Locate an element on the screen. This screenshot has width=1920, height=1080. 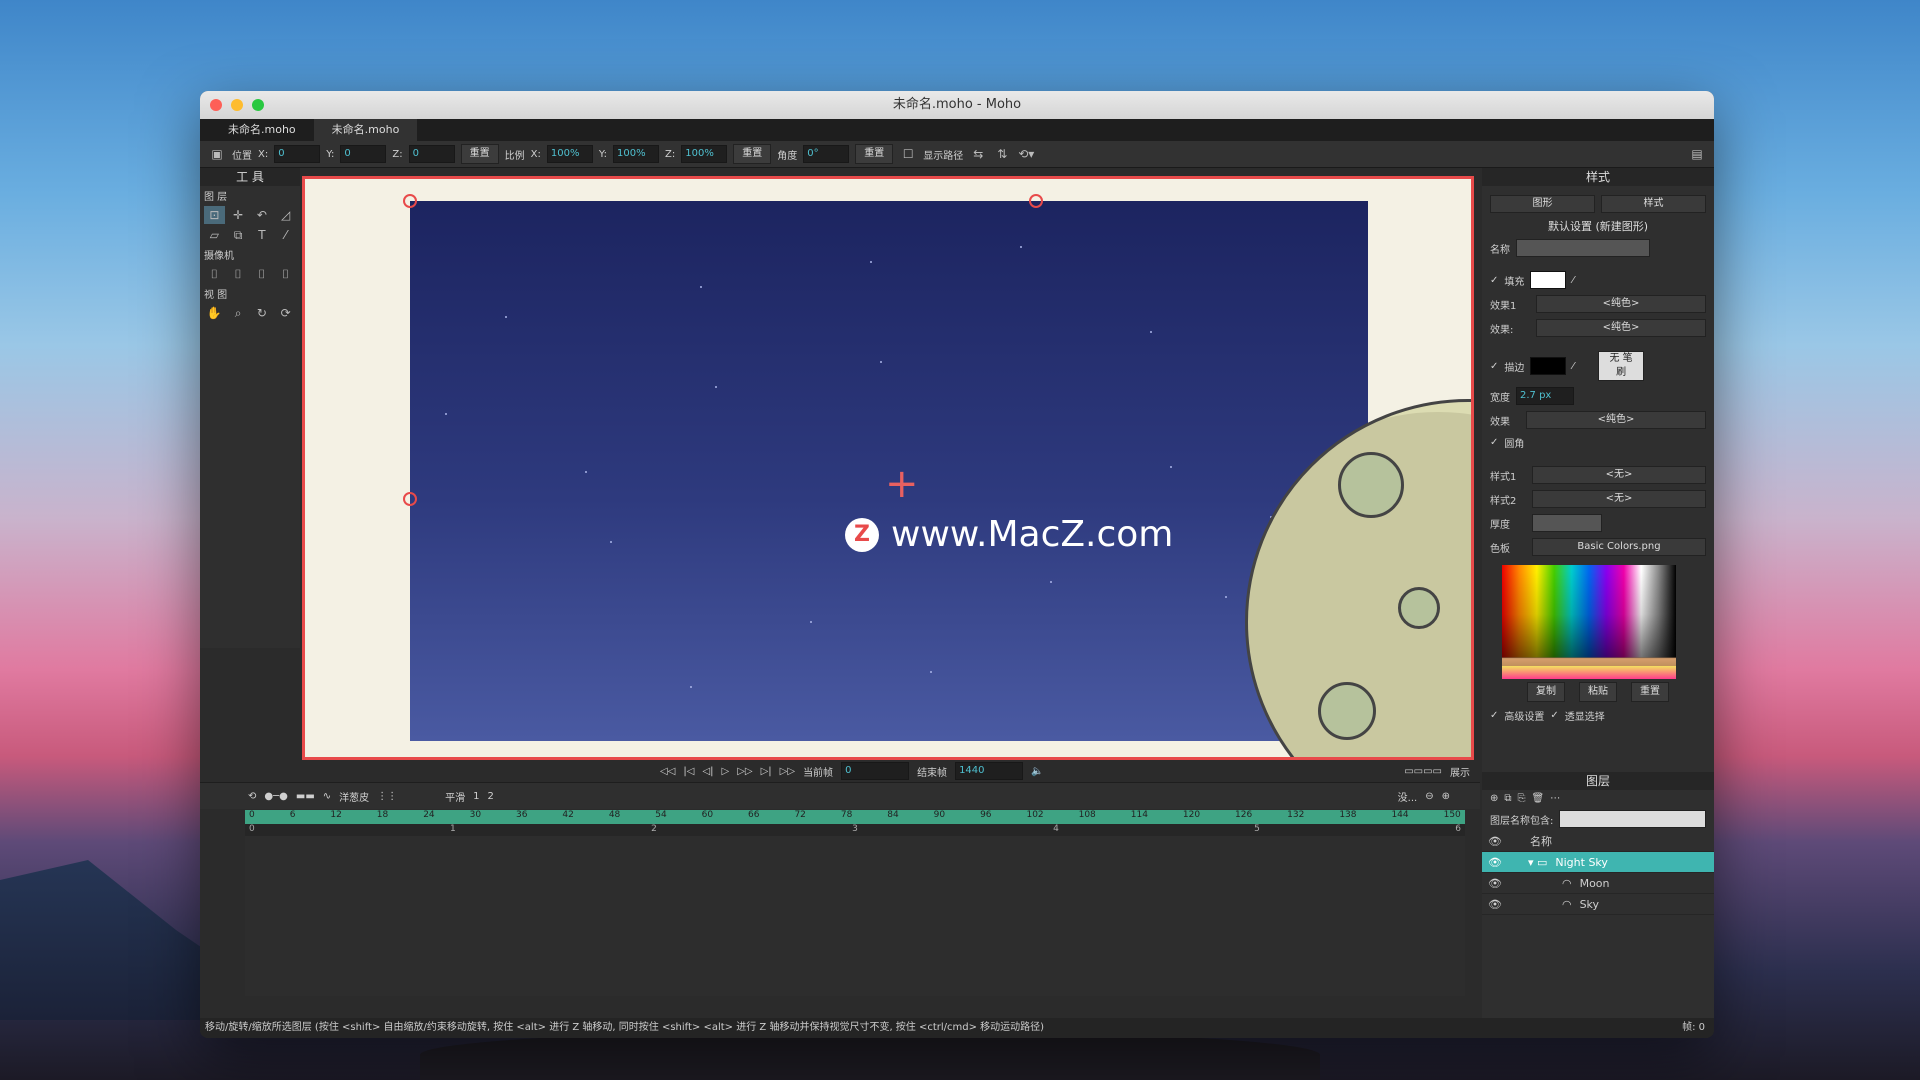
style2-dropdown: <无> is located at coordinates (1619, 499).